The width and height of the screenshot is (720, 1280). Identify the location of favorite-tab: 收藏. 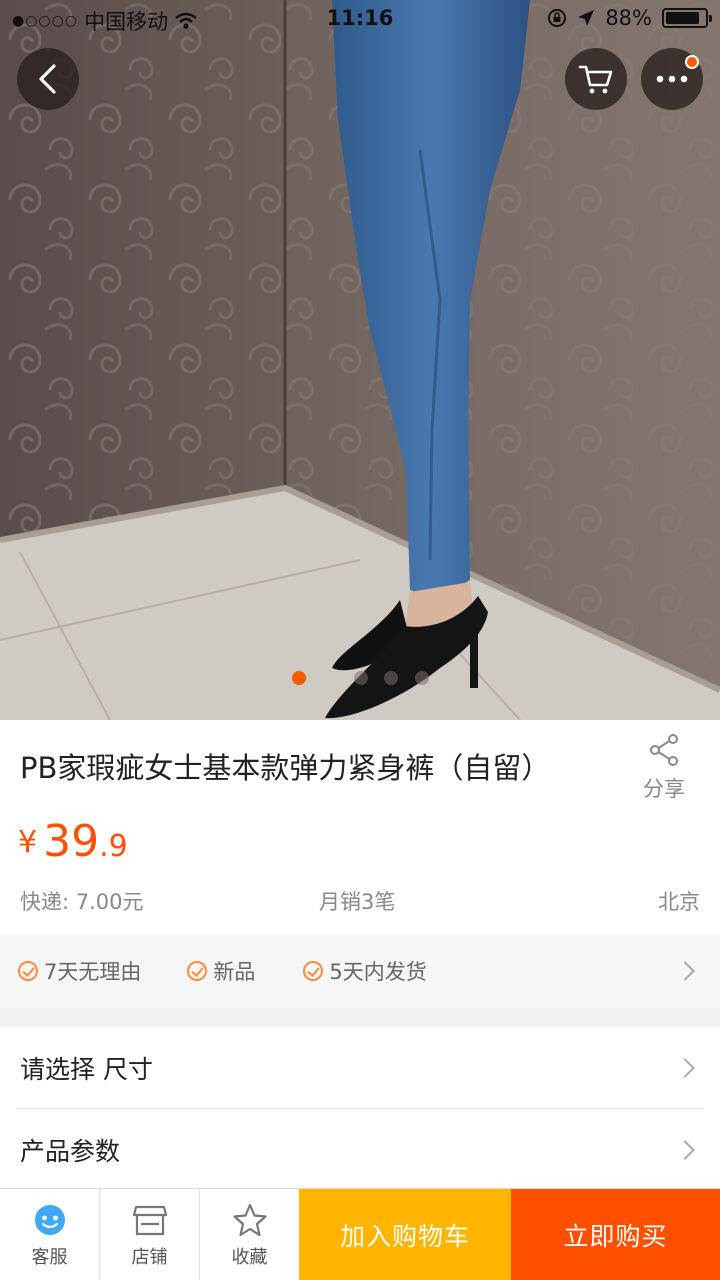
(250, 1234).